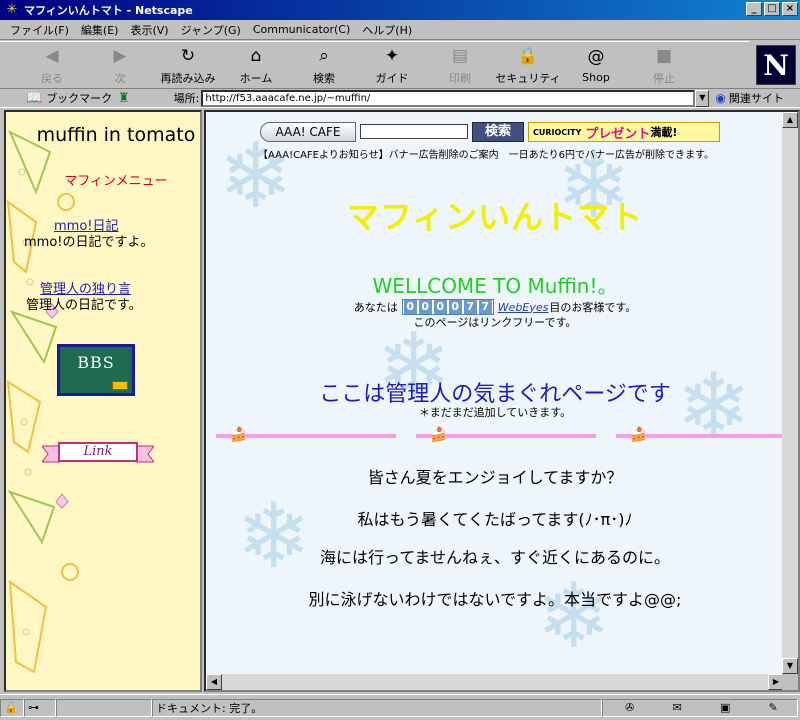 The image size is (800, 720). What do you see at coordinates (34, 98) in the screenshot?
I see `bookmark-icon: 📖` at bounding box center [34, 98].